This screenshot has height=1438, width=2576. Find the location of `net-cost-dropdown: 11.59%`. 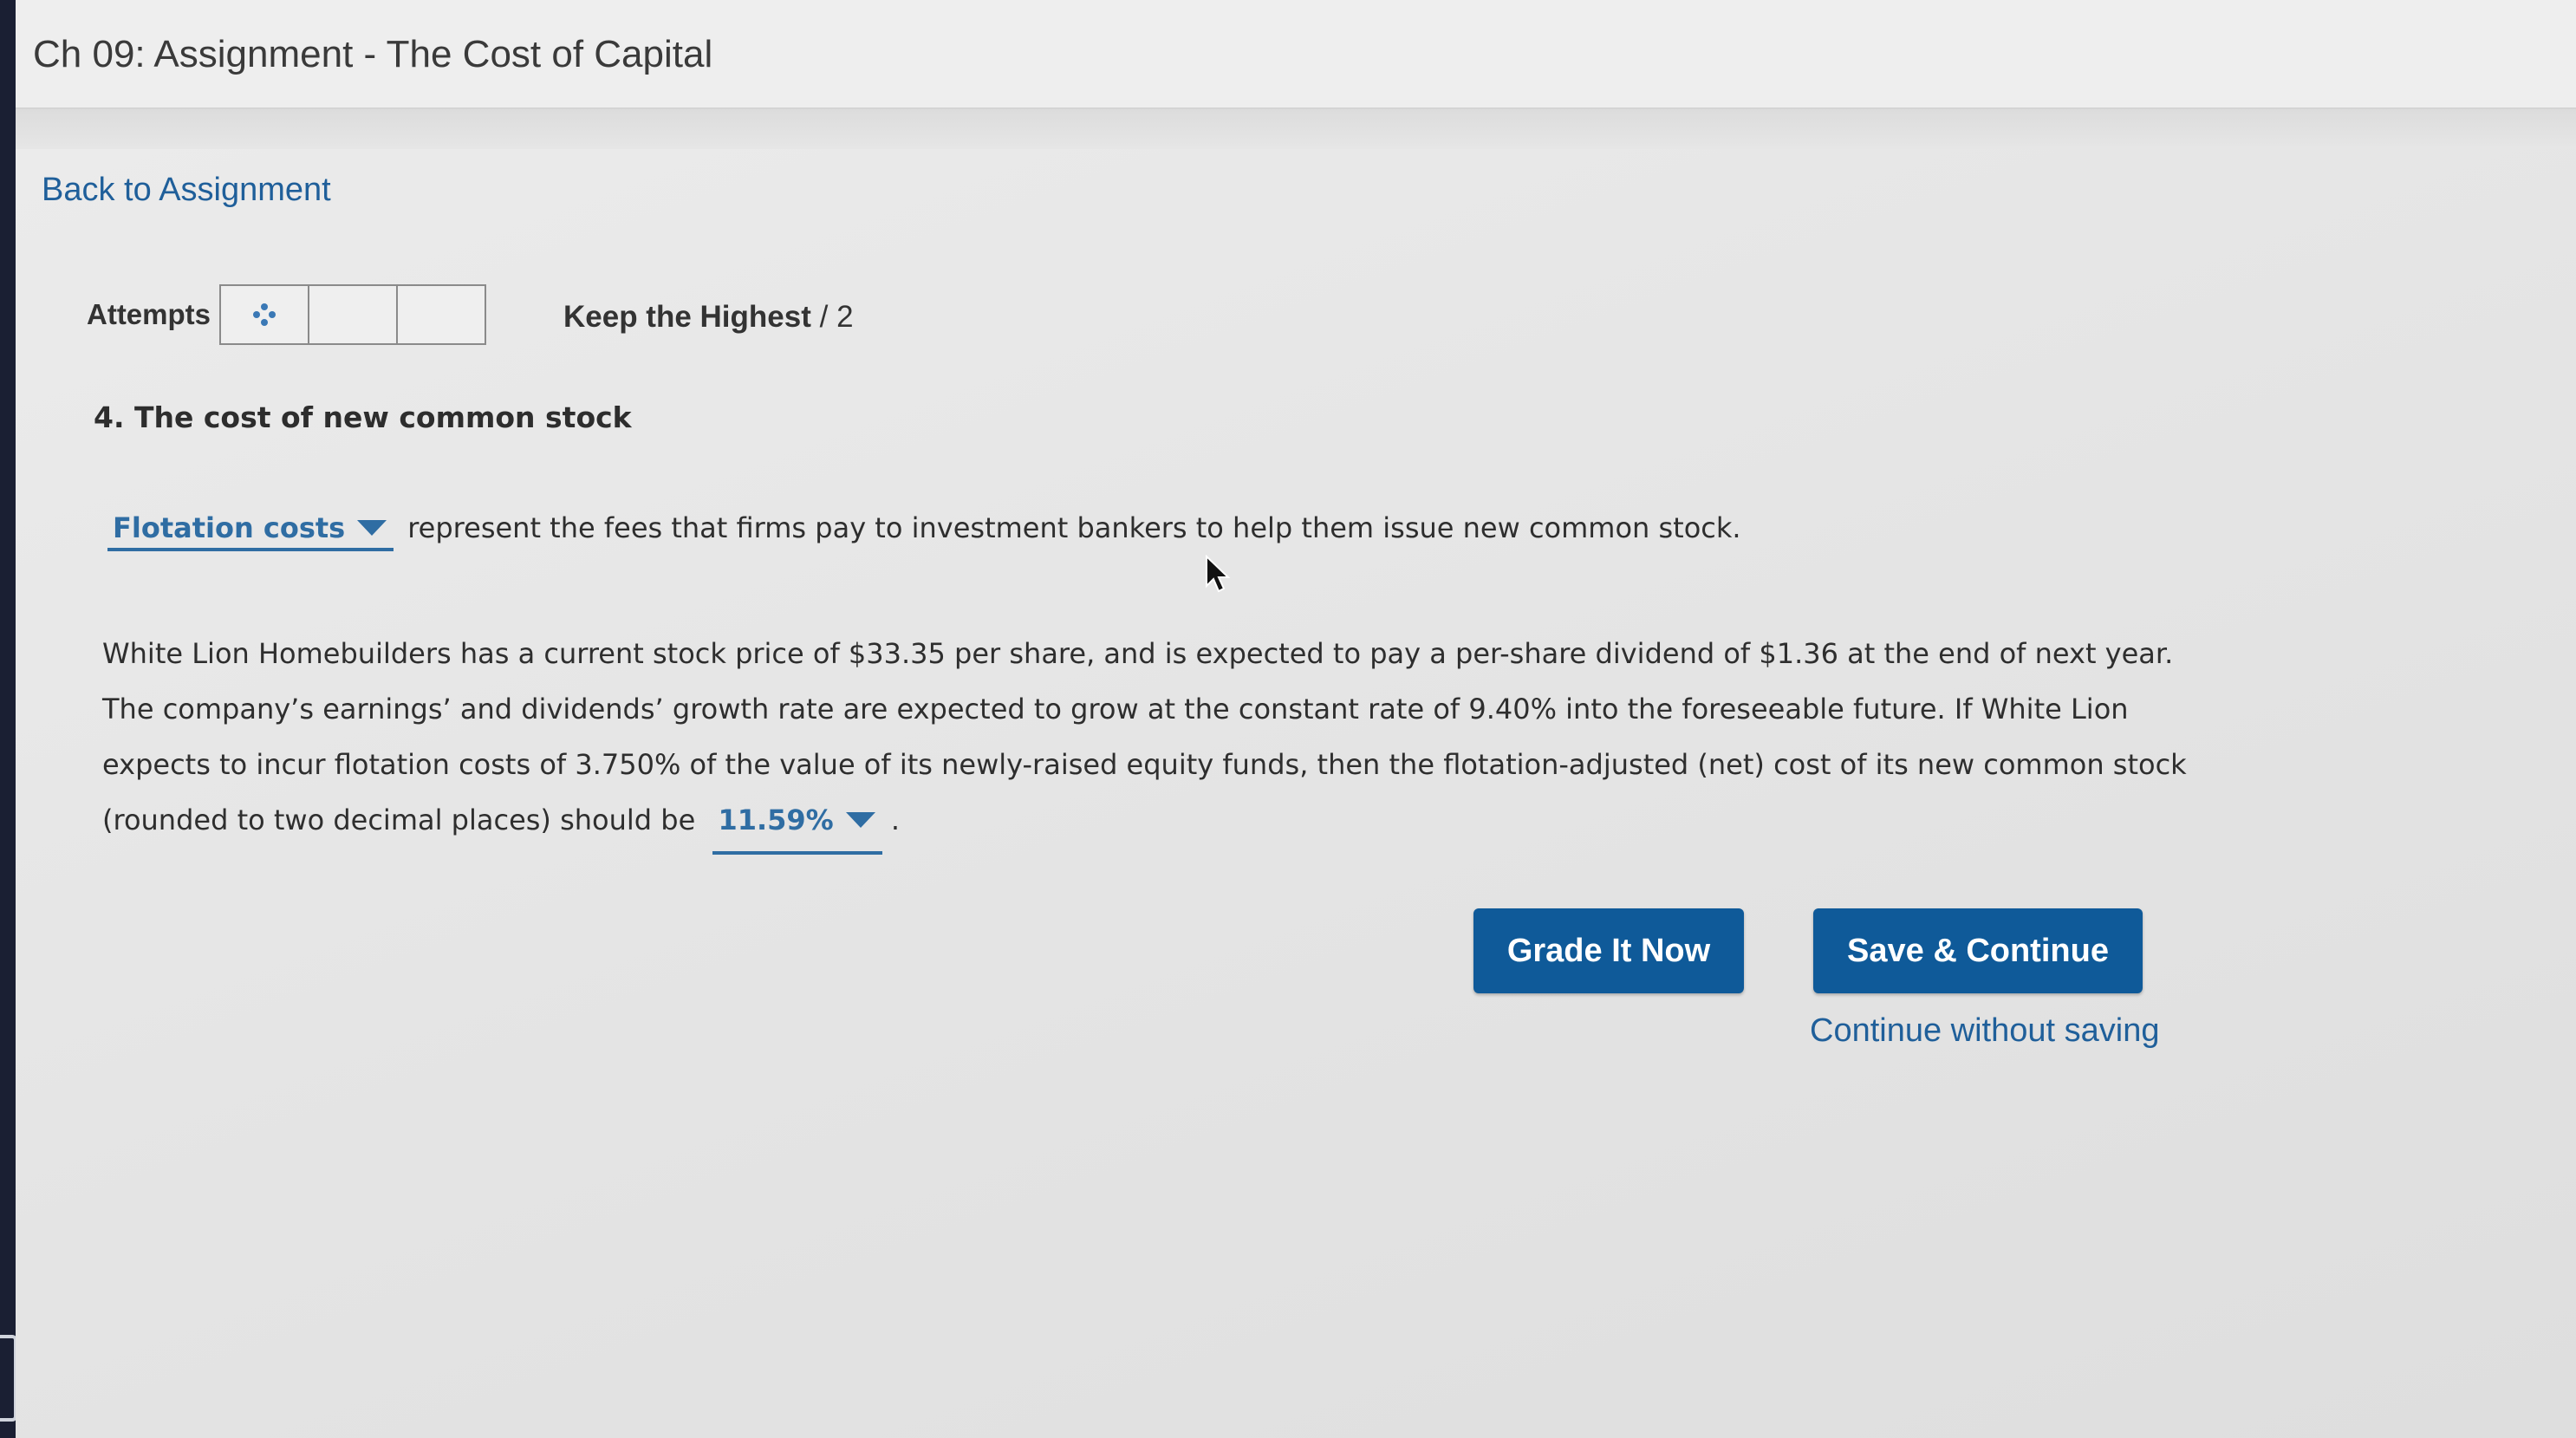

net-cost-dropdown: 11.59% is located at coordinates (797, 823).